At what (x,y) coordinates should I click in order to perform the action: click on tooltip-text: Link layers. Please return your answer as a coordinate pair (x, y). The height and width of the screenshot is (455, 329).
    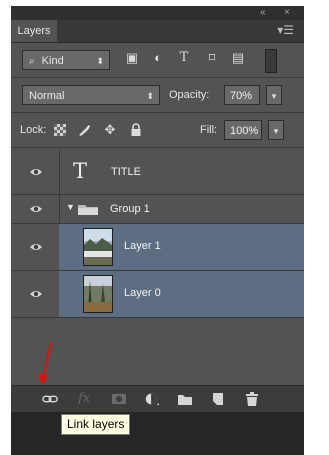
    Looking at the image, I should click on (96, 424).